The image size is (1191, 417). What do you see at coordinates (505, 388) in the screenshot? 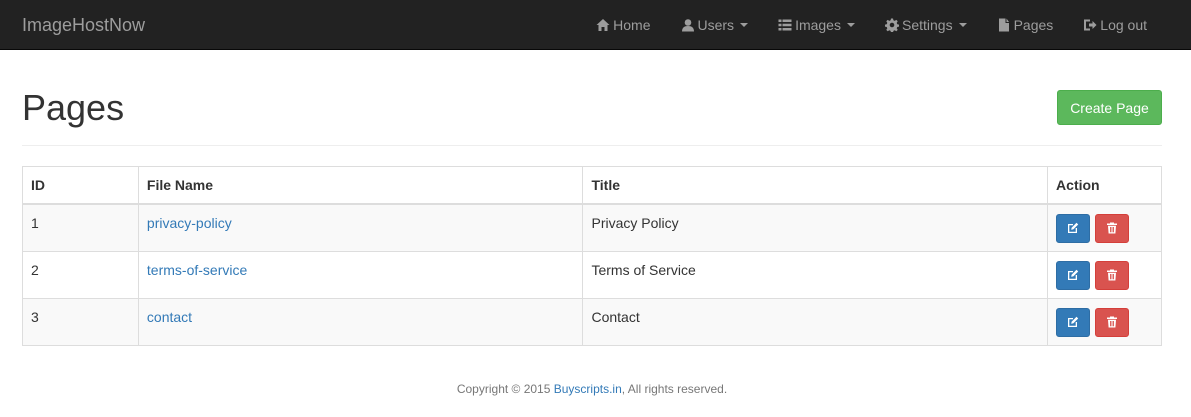
I see `footer-copyright: Copyright © 2015` at bounding box center [505, 388].